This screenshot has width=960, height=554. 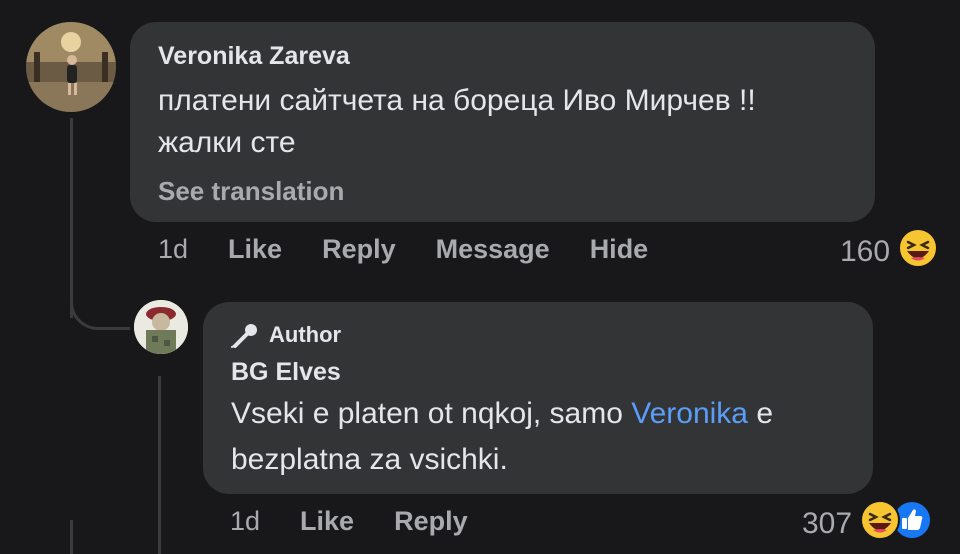 What do you see at coordinates (254, 56) in the screenshot?
I see `comment-author-name: Veronika Zareva` at bounding box center [254, 56].